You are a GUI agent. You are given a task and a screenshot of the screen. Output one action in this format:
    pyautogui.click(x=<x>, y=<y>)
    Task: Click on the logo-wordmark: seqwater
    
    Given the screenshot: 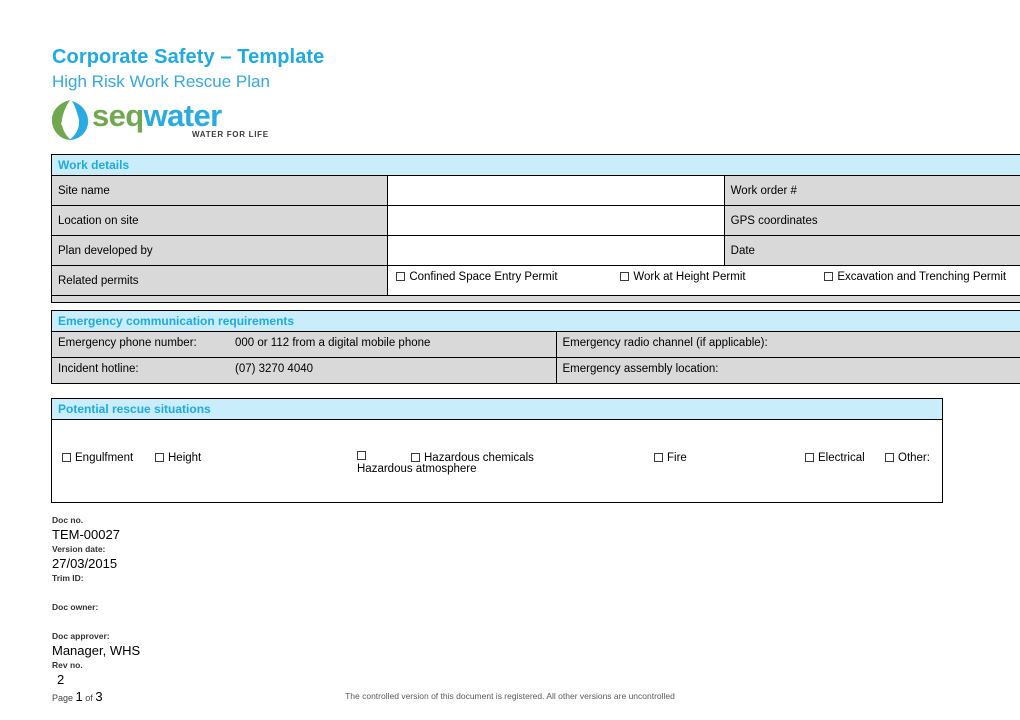 What is the action you would take?
    pyautogui.click(x=157, y=116)
    